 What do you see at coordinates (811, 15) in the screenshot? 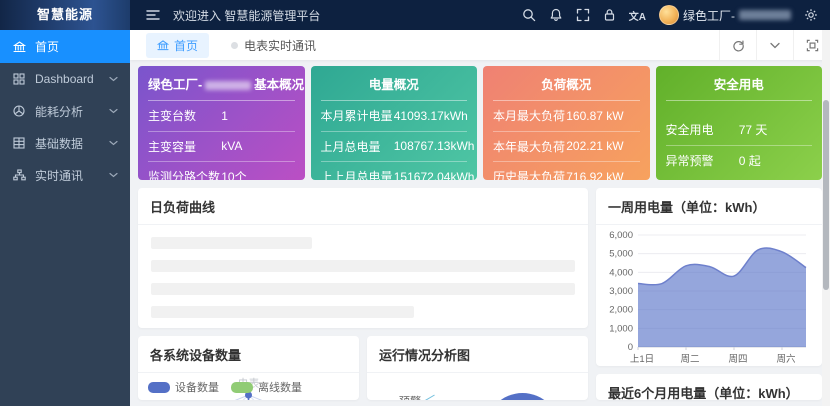
I see `settings-gear-icon` at bounding box center [811, 15].